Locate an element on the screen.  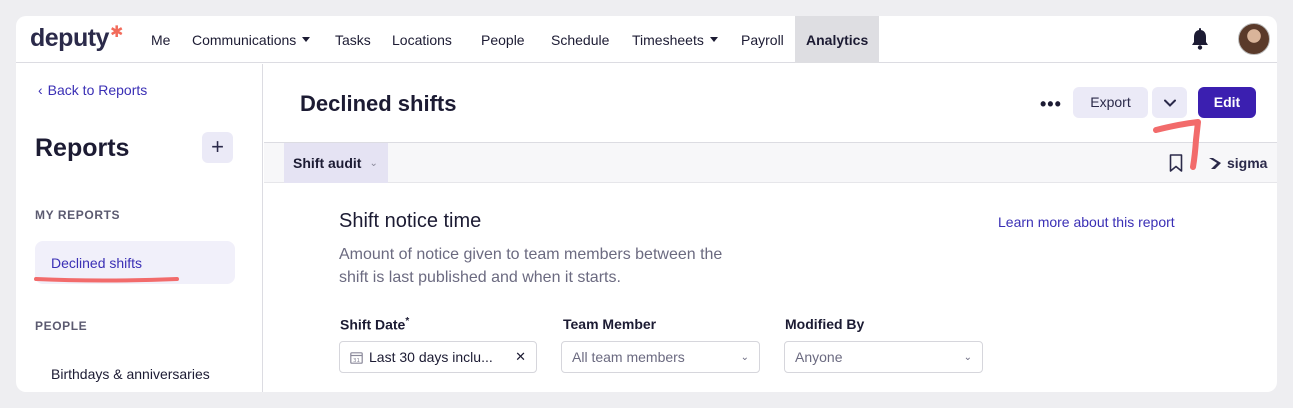
team-member-select: All team members ⌄ is located at coordinates (660, 357).